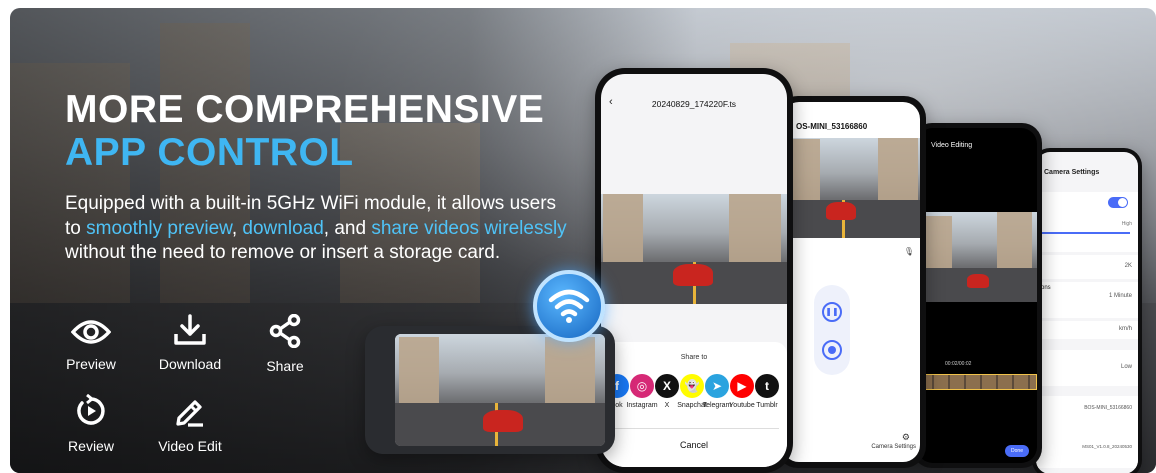 Image resolution: width=1156 pixels, height=473 pixels. What do you see at coordinates (977, 382) in the screenshot?
I see `timeline-strip` at bounding box center [977, 382].